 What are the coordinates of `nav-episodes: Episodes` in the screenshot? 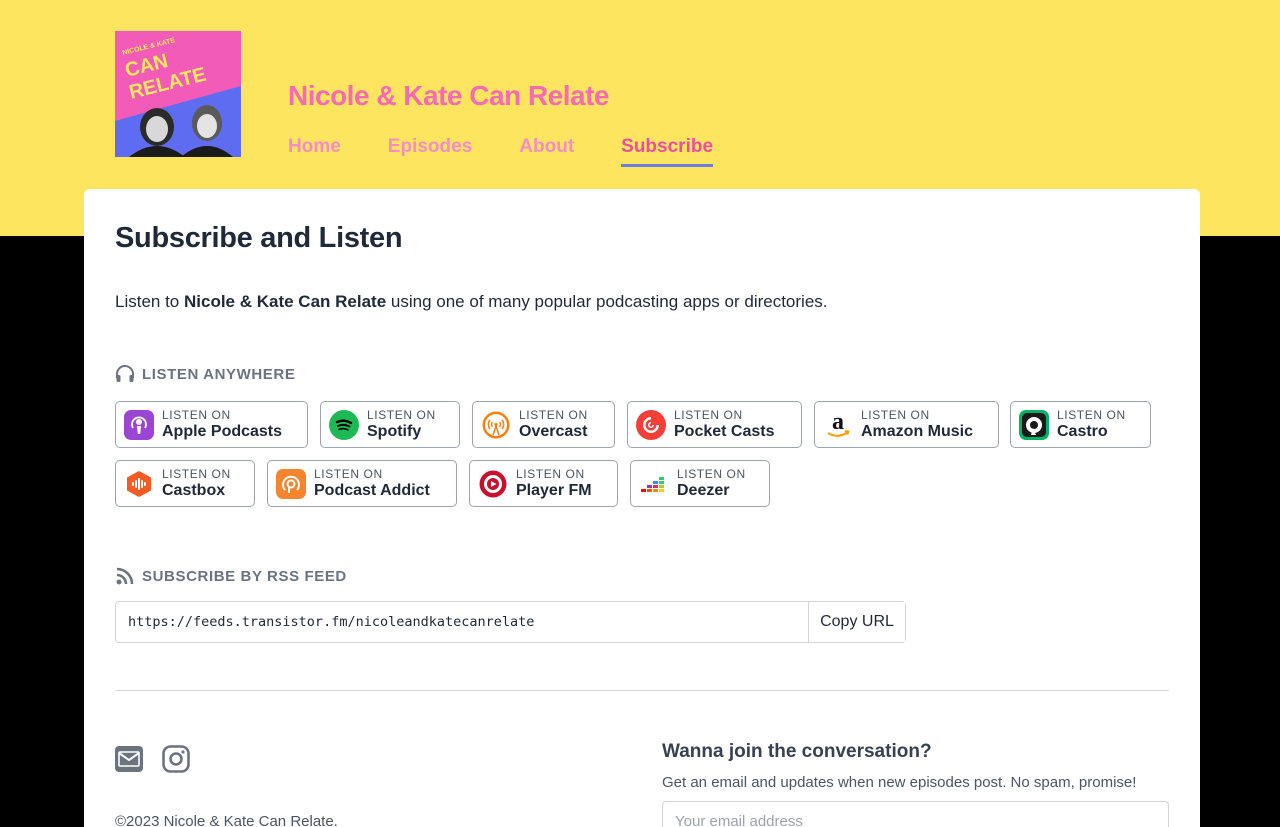 It's located at (430, 151).